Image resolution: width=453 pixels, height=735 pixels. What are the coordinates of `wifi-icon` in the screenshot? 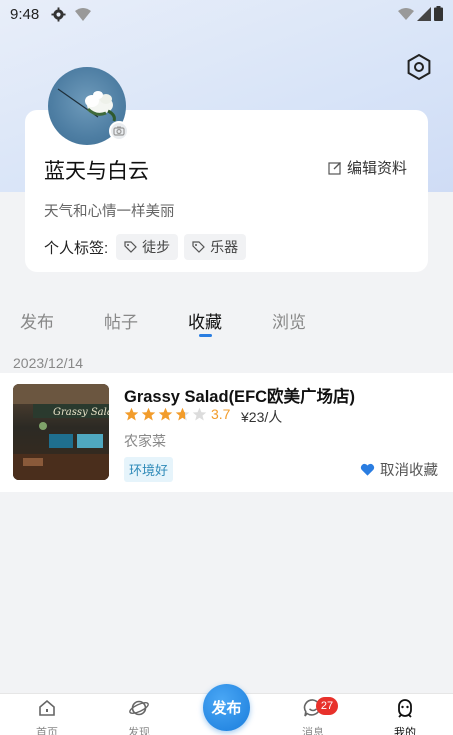 It's located at (406, 13).